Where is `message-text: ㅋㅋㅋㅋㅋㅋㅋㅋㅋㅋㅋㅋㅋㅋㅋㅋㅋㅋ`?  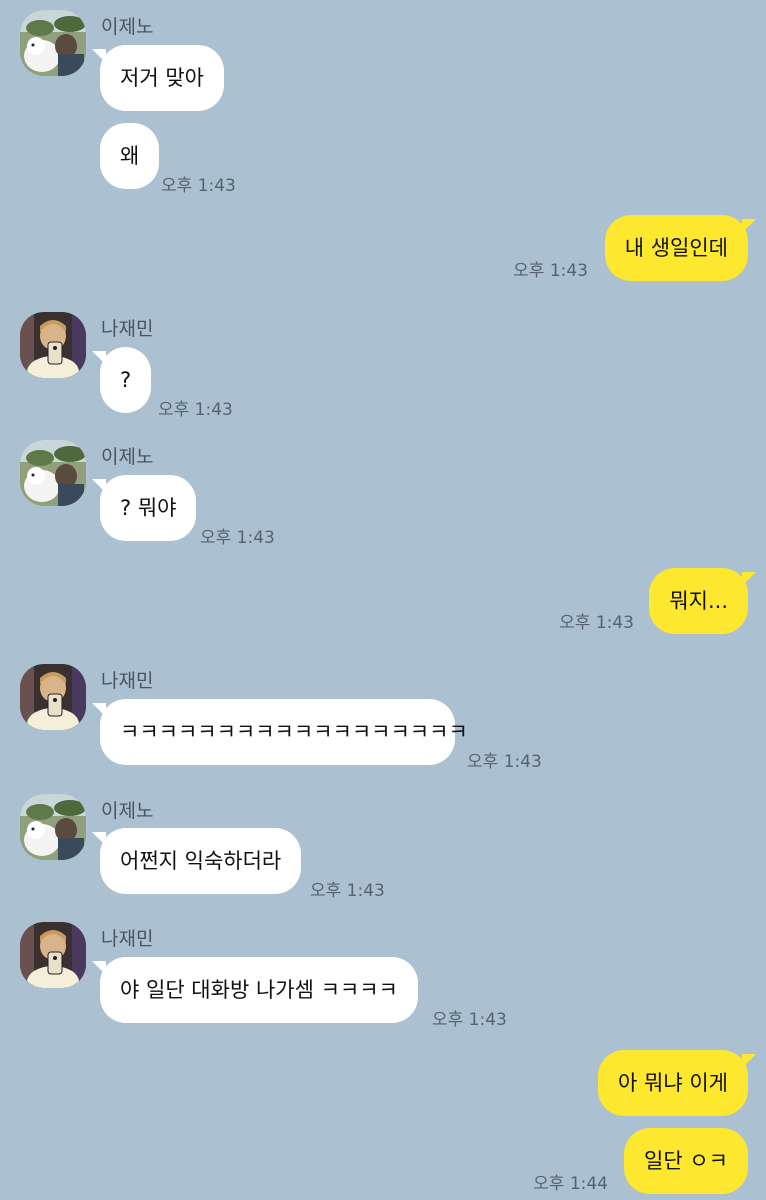
message-text: ㅋㅋㅋㅋㅋㅋㅋㅋㅋㅋㅋㅋㅋㅋㅋㅋㅋㅋ is located at coordinates (294, 732).